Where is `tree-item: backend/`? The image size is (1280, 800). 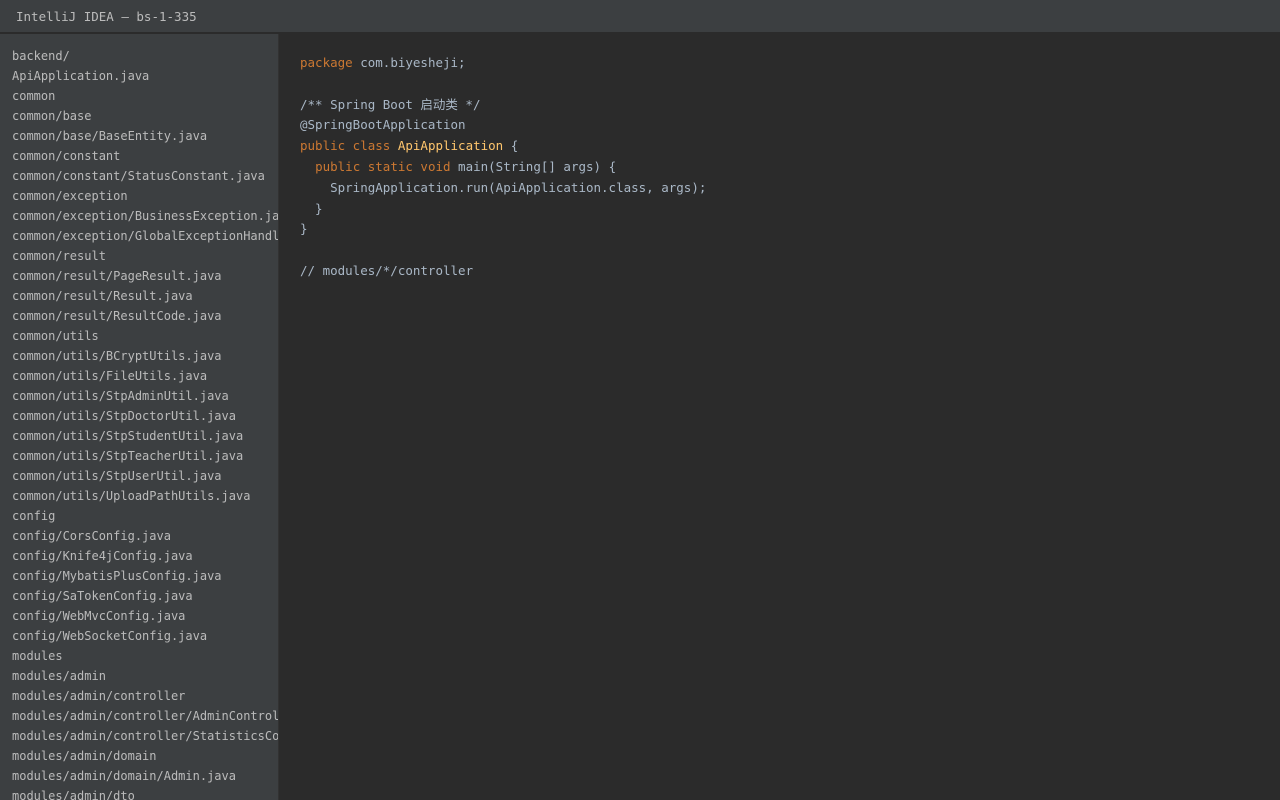 tree-item: backend/ is located at coordinates (145, 56).